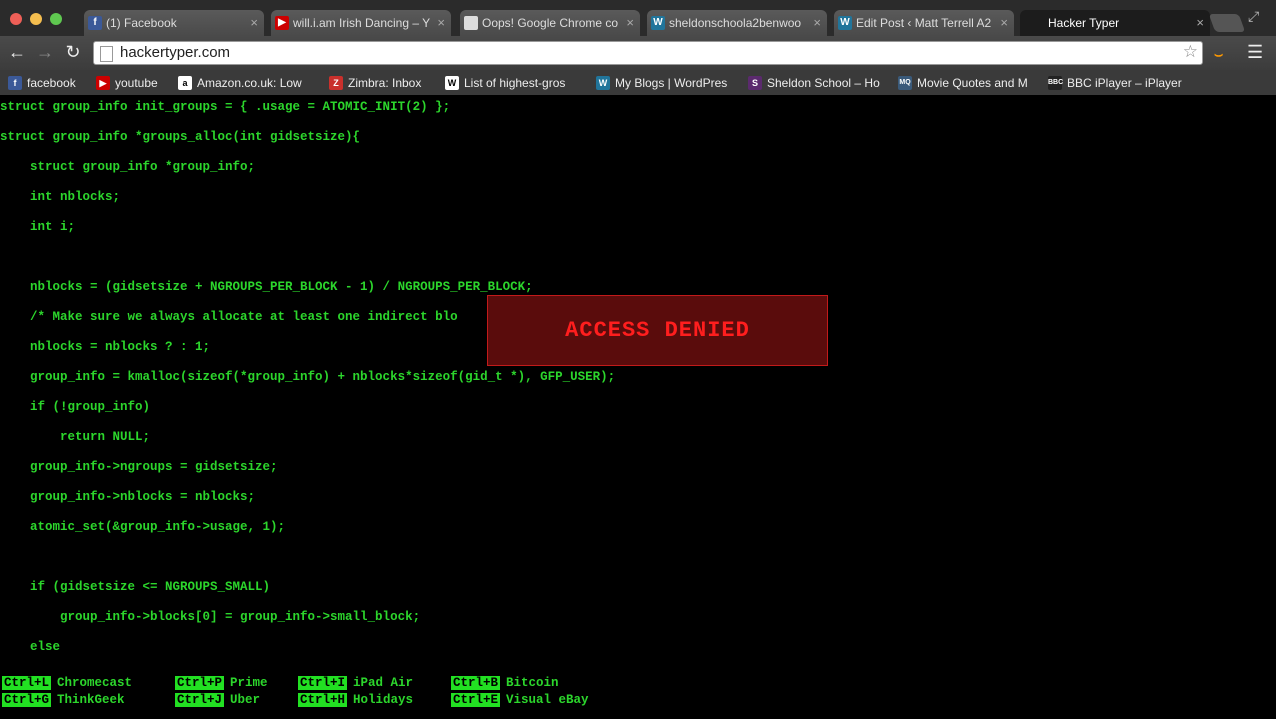  I want to click on bookmark-label: Zimbra: Inbox, so click(385, 83).